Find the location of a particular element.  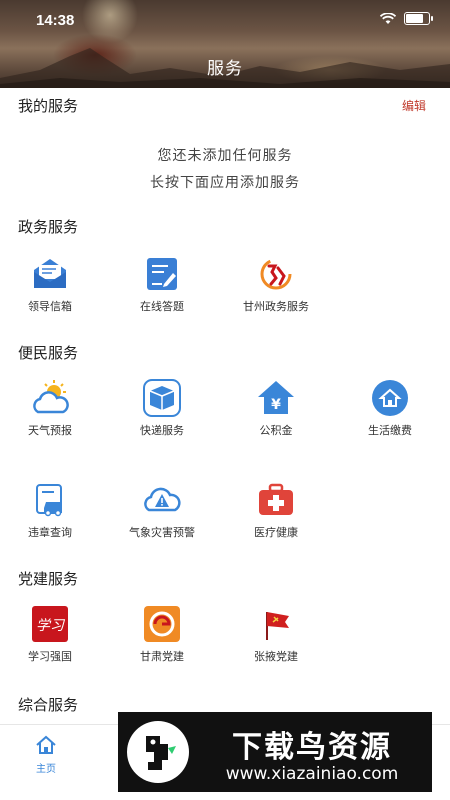

service-online-quiz: 在线答题 is located at coordinates (162, 284).